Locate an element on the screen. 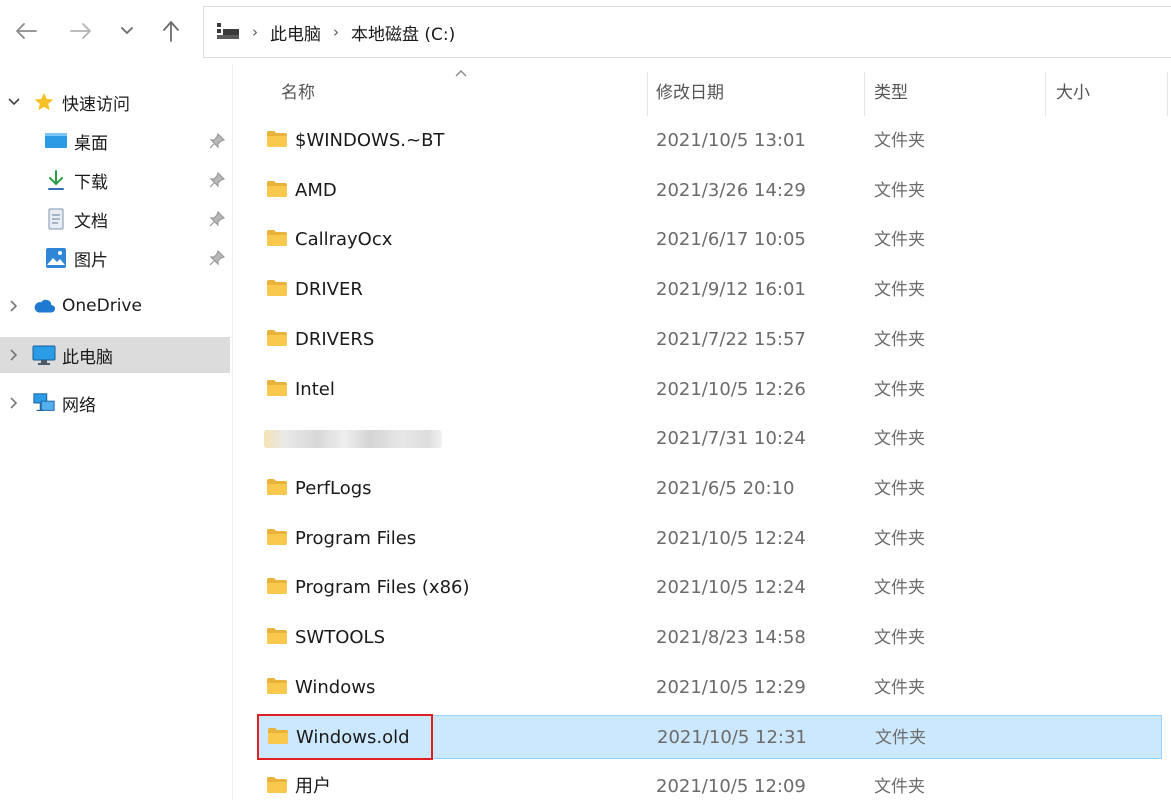 The height and width of the screenshot is (800, 1171). file-modified-date: 2021/3/26 14:29 is located at coordinates (731, 190).